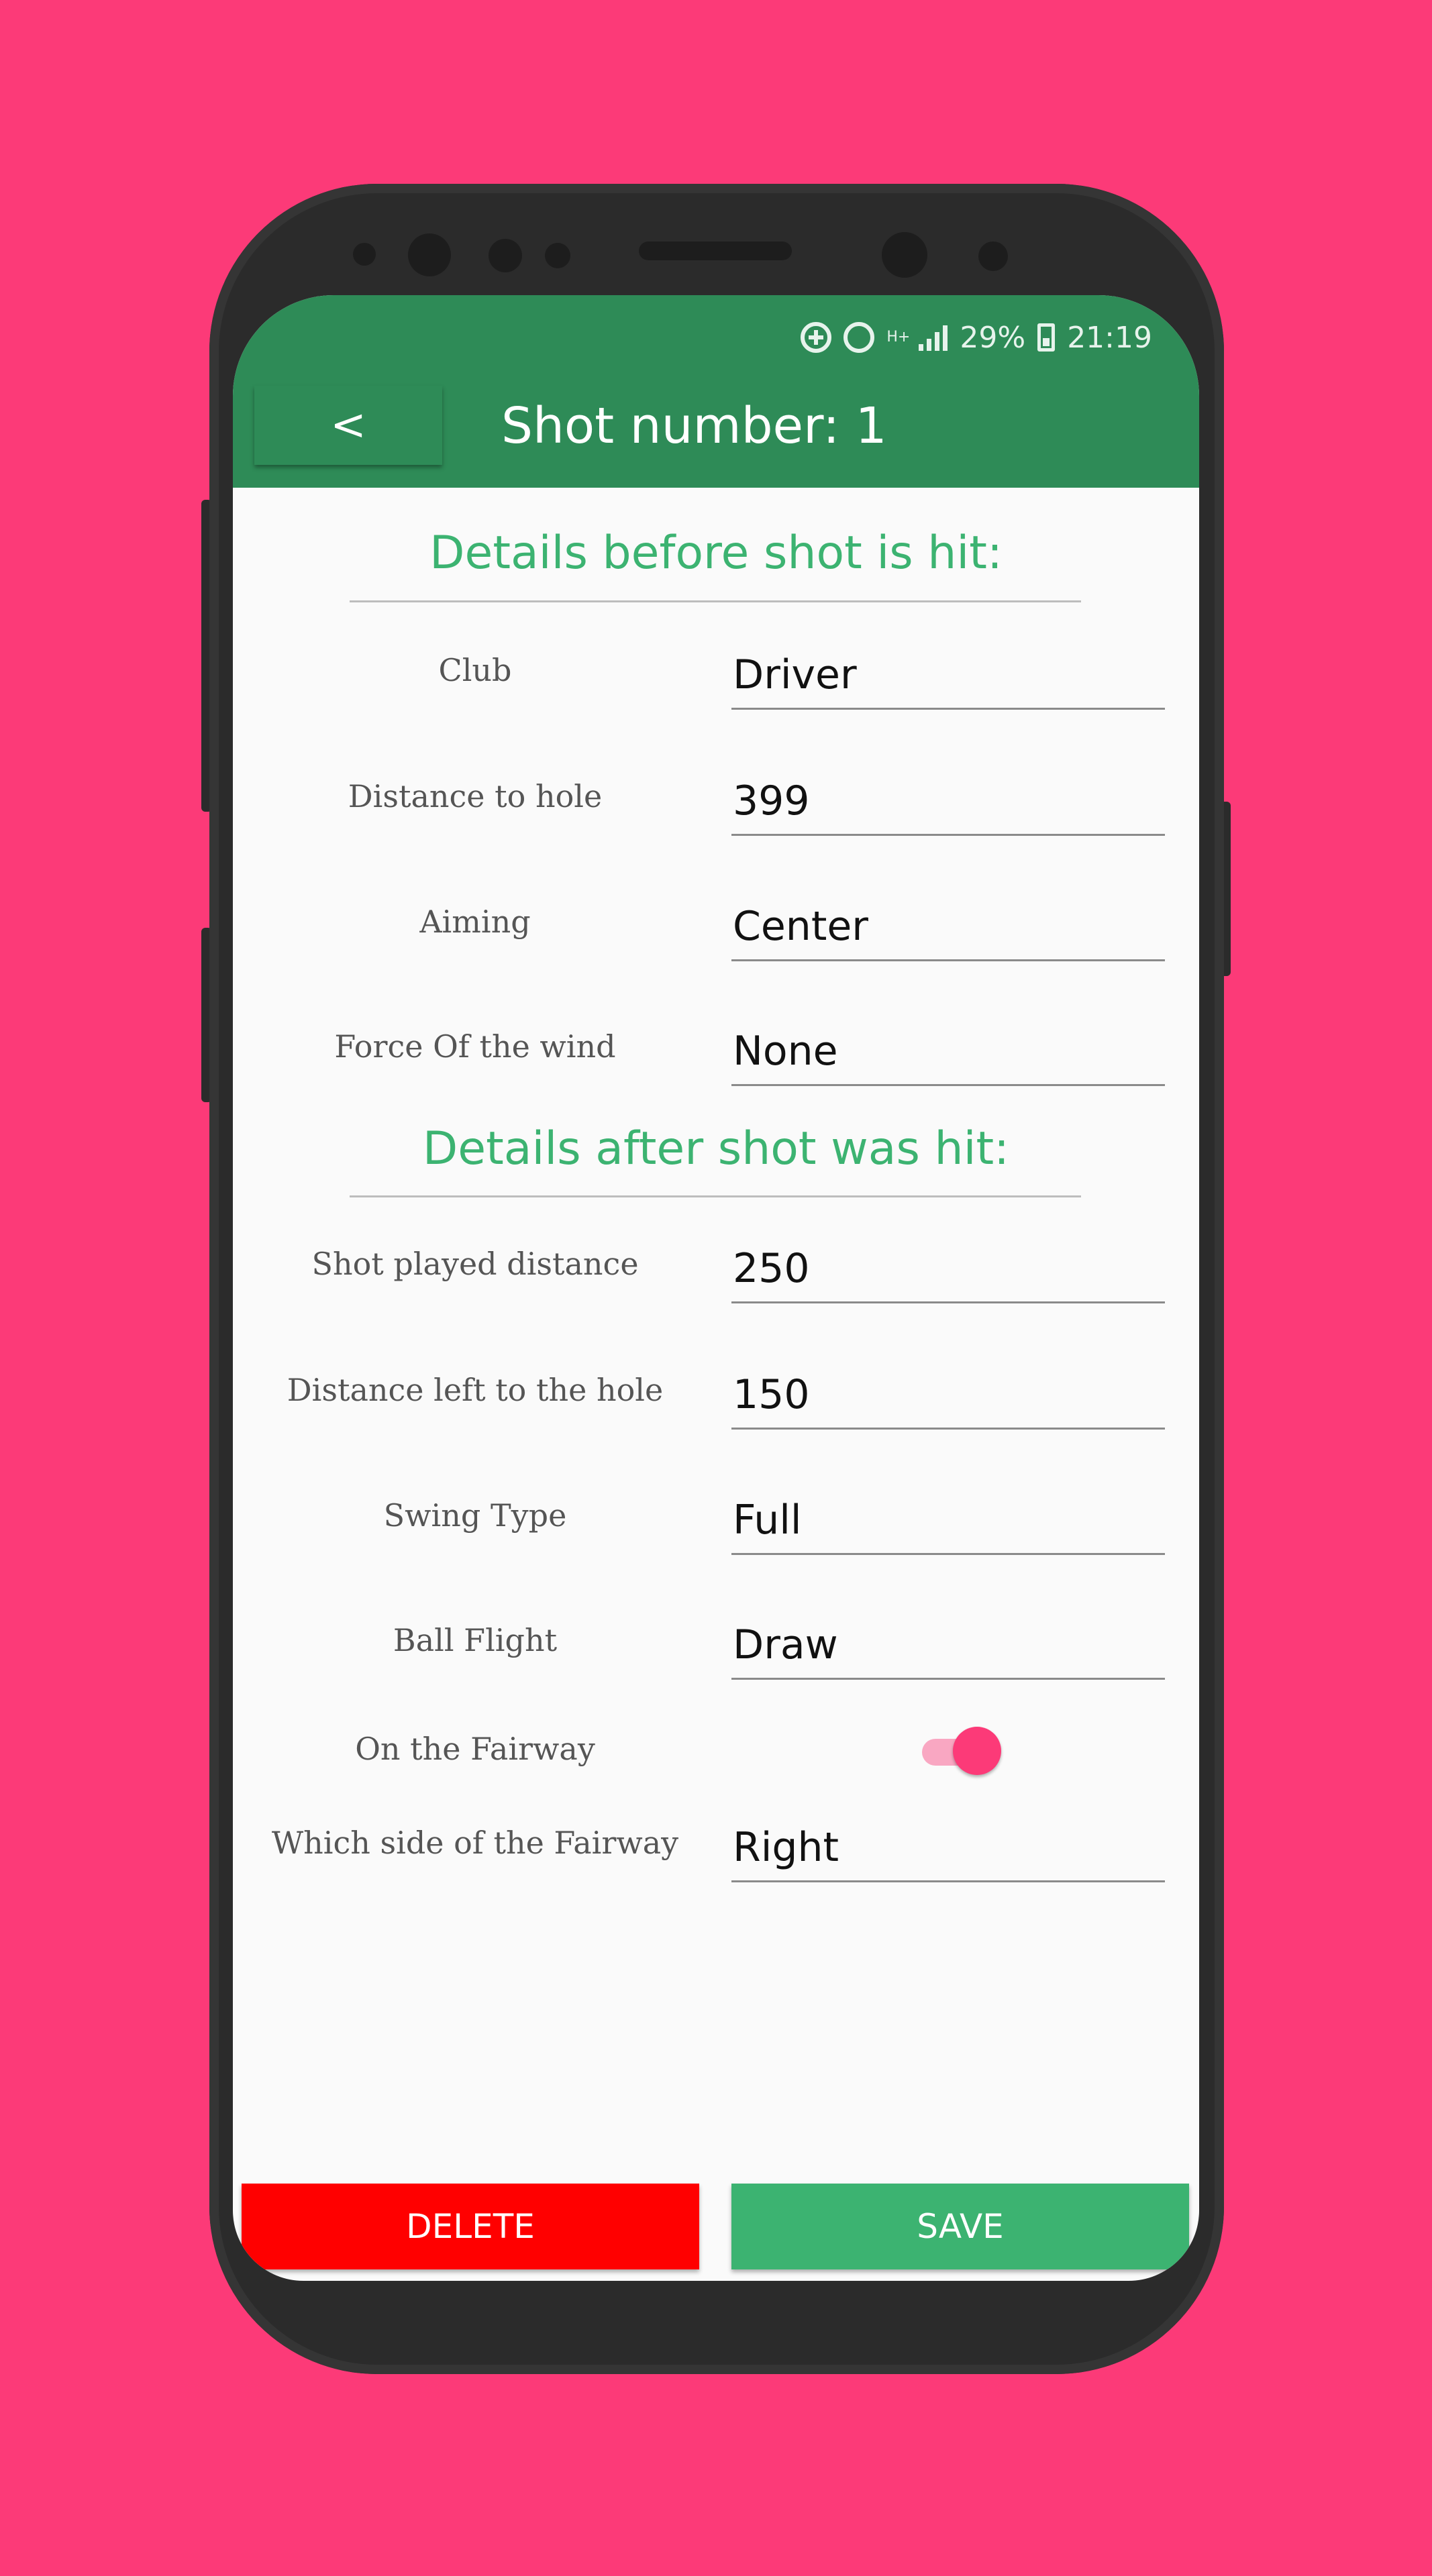  Describe the element at coordinates (716, 1851) in the screenshot. I see `form-row-fairway-side: Which side of the Fairway Right` at that location.